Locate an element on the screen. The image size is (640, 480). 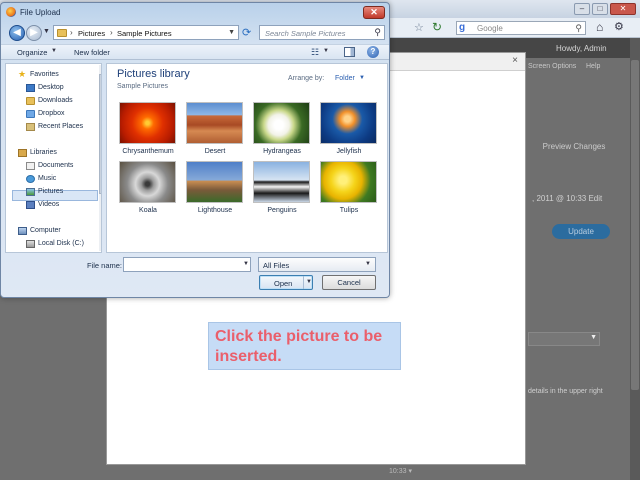
libraries-icon is located at coordinates (22, 153).